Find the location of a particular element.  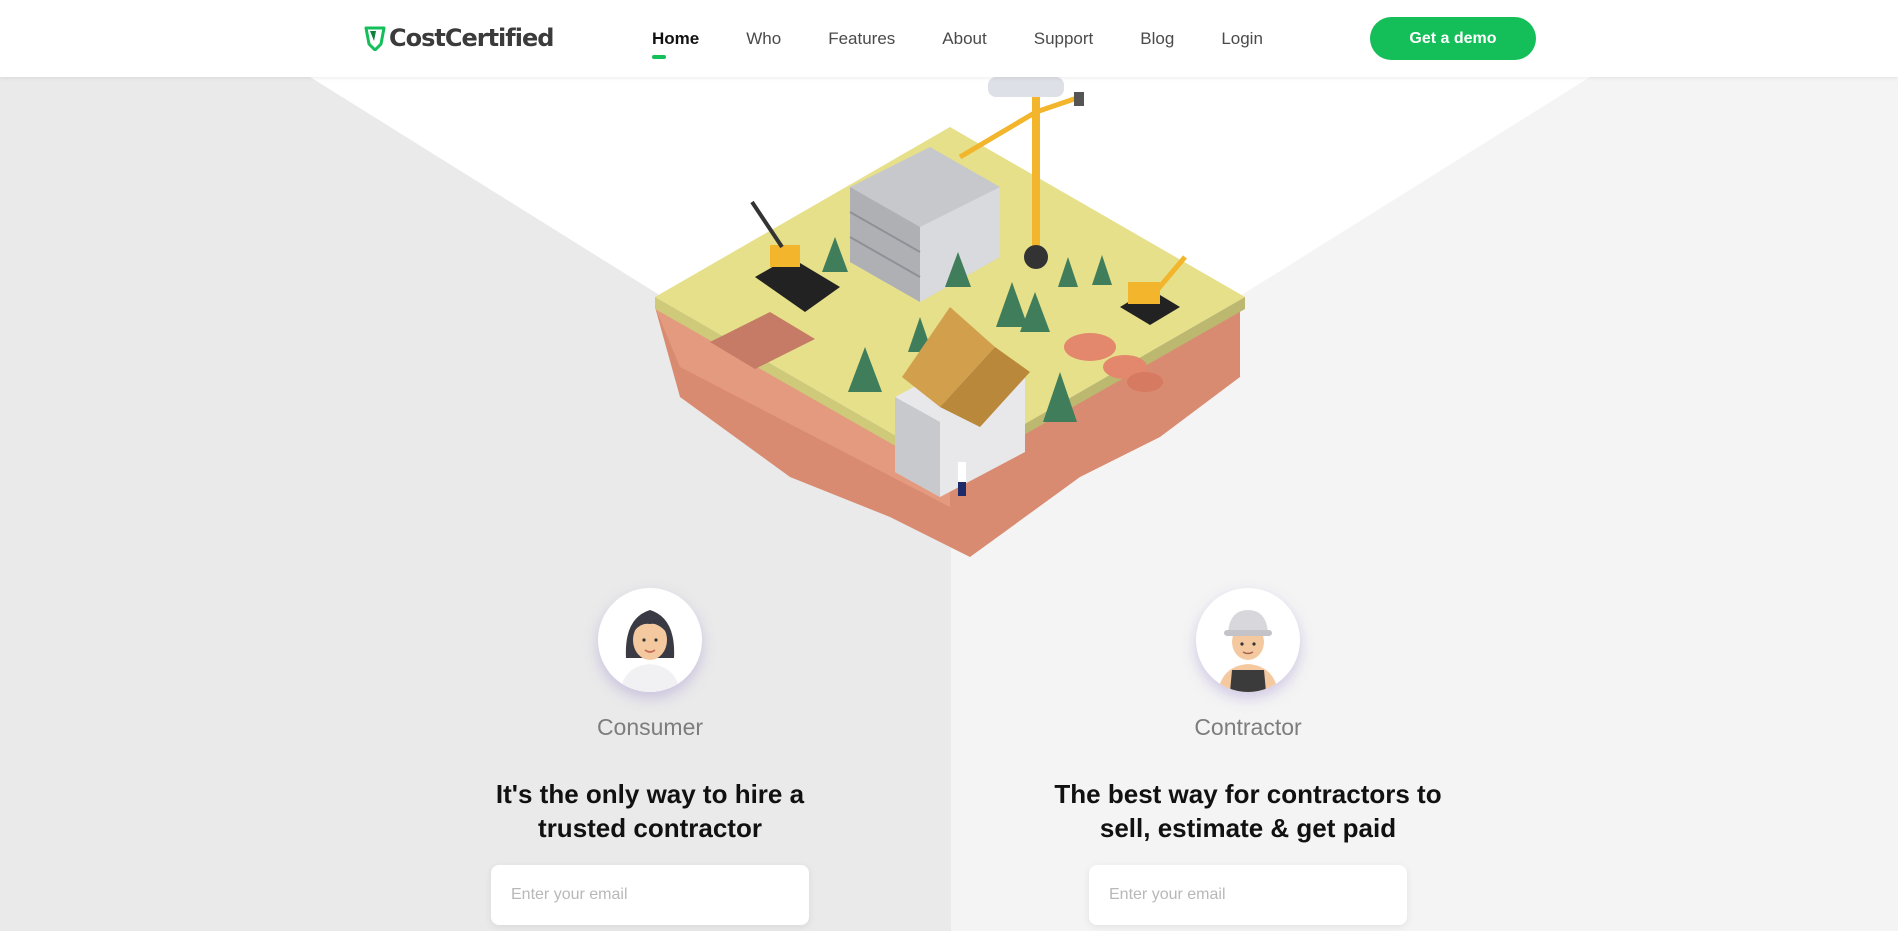

construction-worker-avatar-icon is located at coordinates (1248, 651).